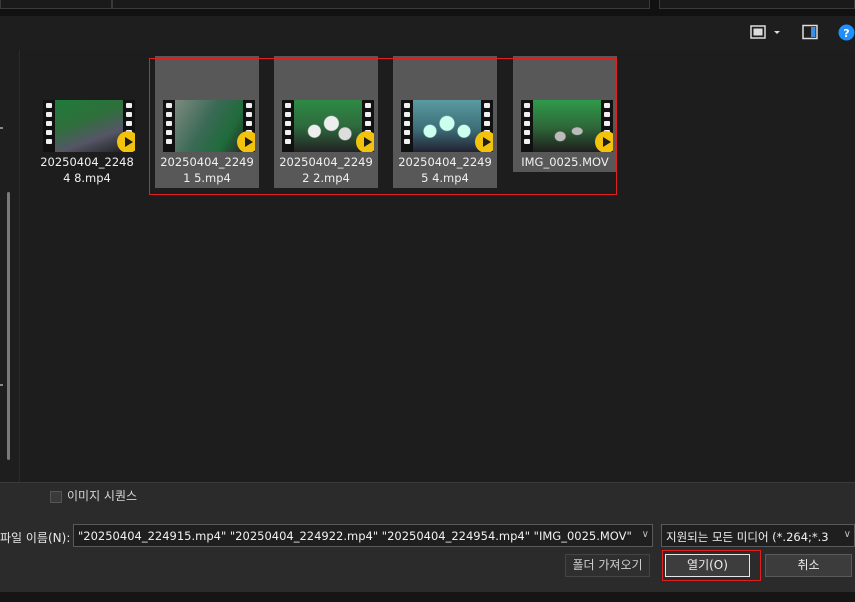 The width and height of the screenshot is (855, 602). Describe the element at coordinates (445, 170) in the screenshot. I see `file-name: 20250404_22495 4.mp4` at that location.